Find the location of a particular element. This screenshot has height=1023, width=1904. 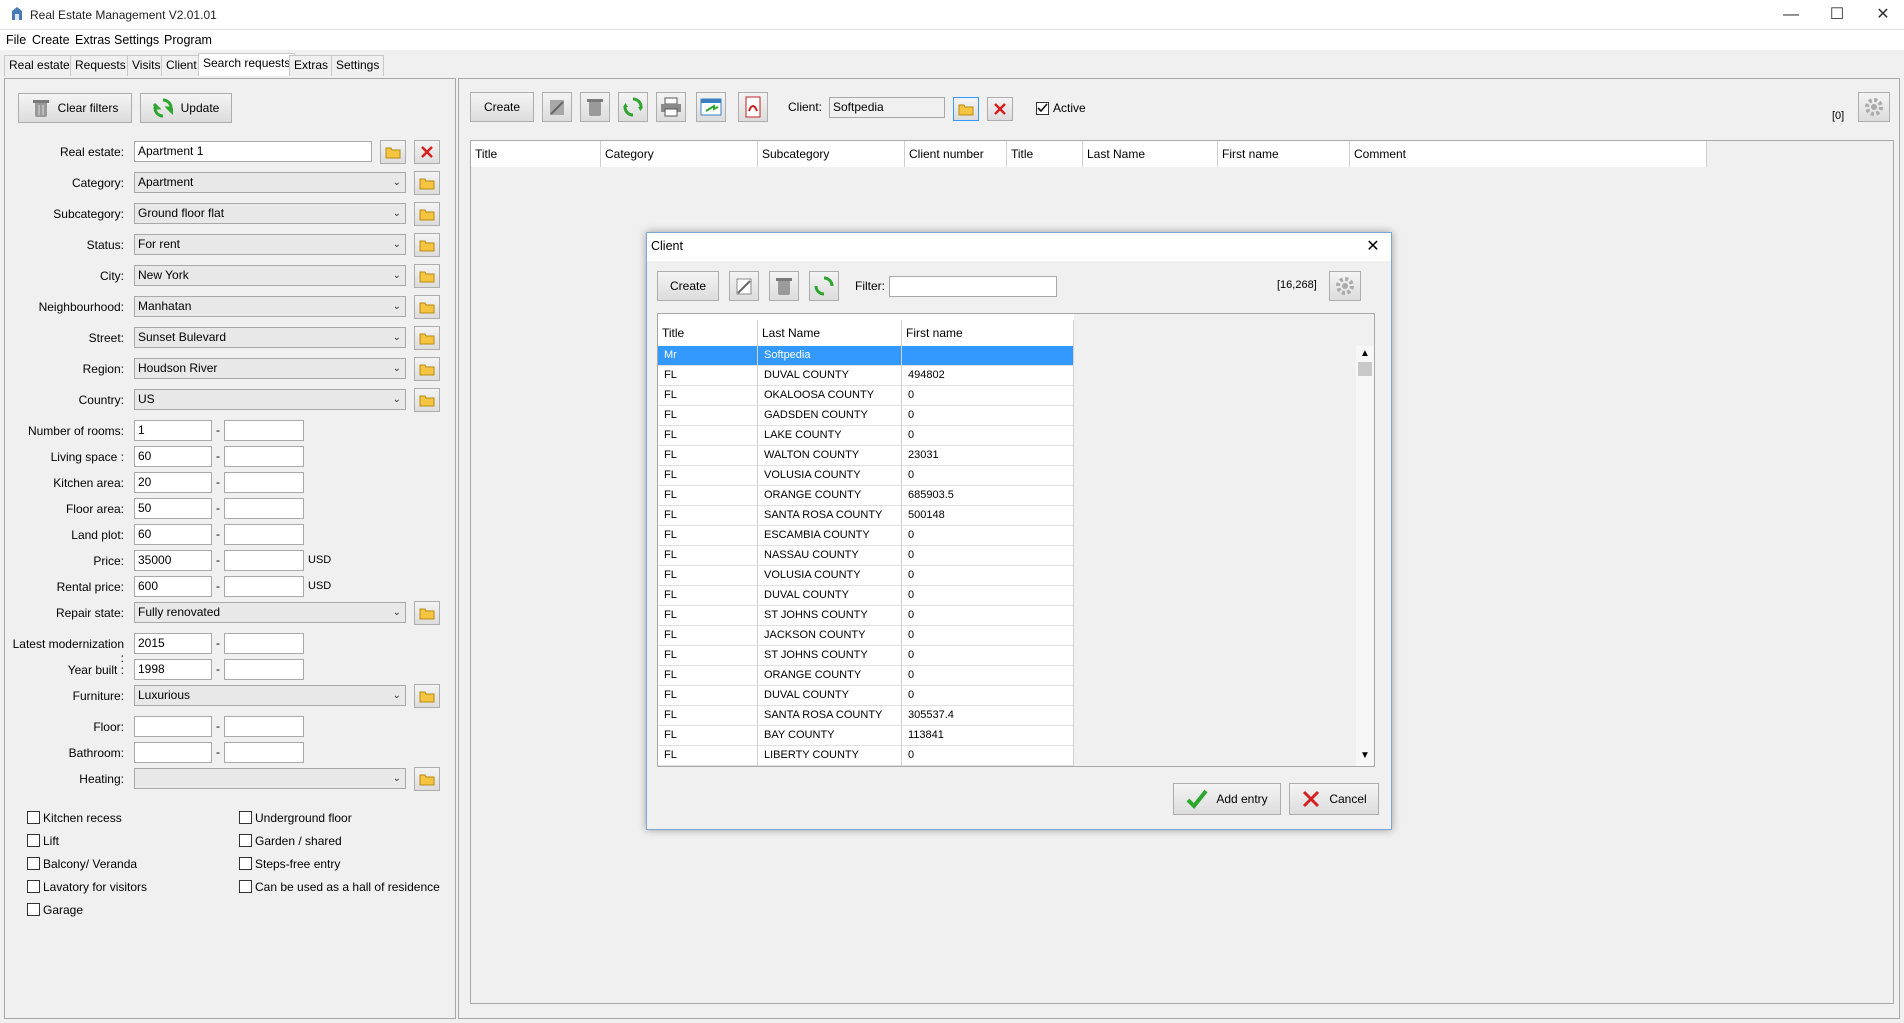

dialog-delete-button is located at coordinates (784, 286).